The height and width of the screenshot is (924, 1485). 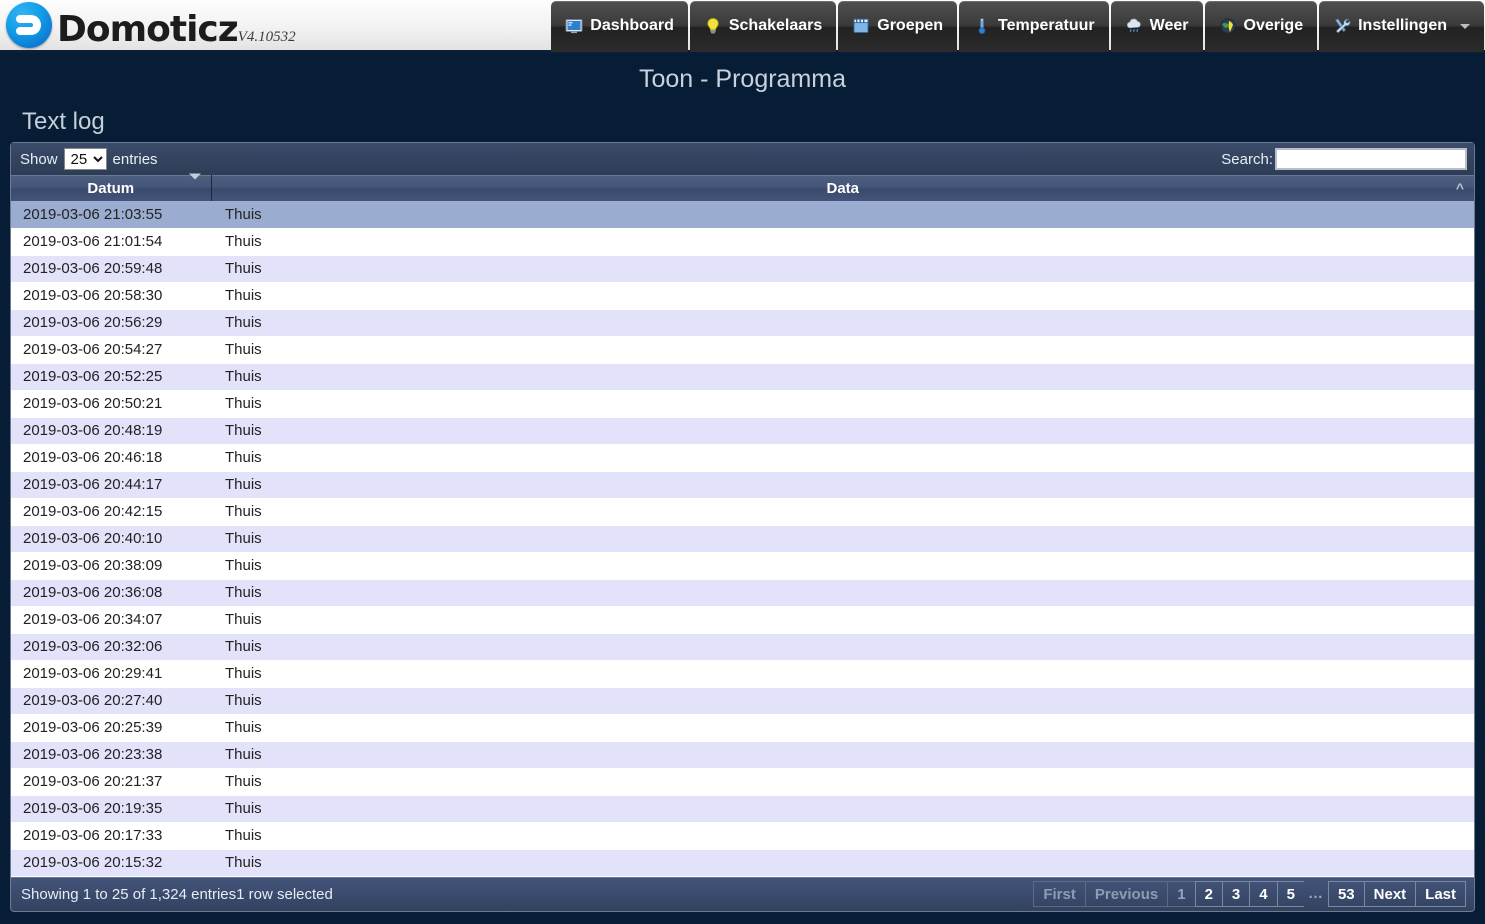 I want to click on cell-datum: 2019-03-06 20:46:18, so click(x=111, y=458).